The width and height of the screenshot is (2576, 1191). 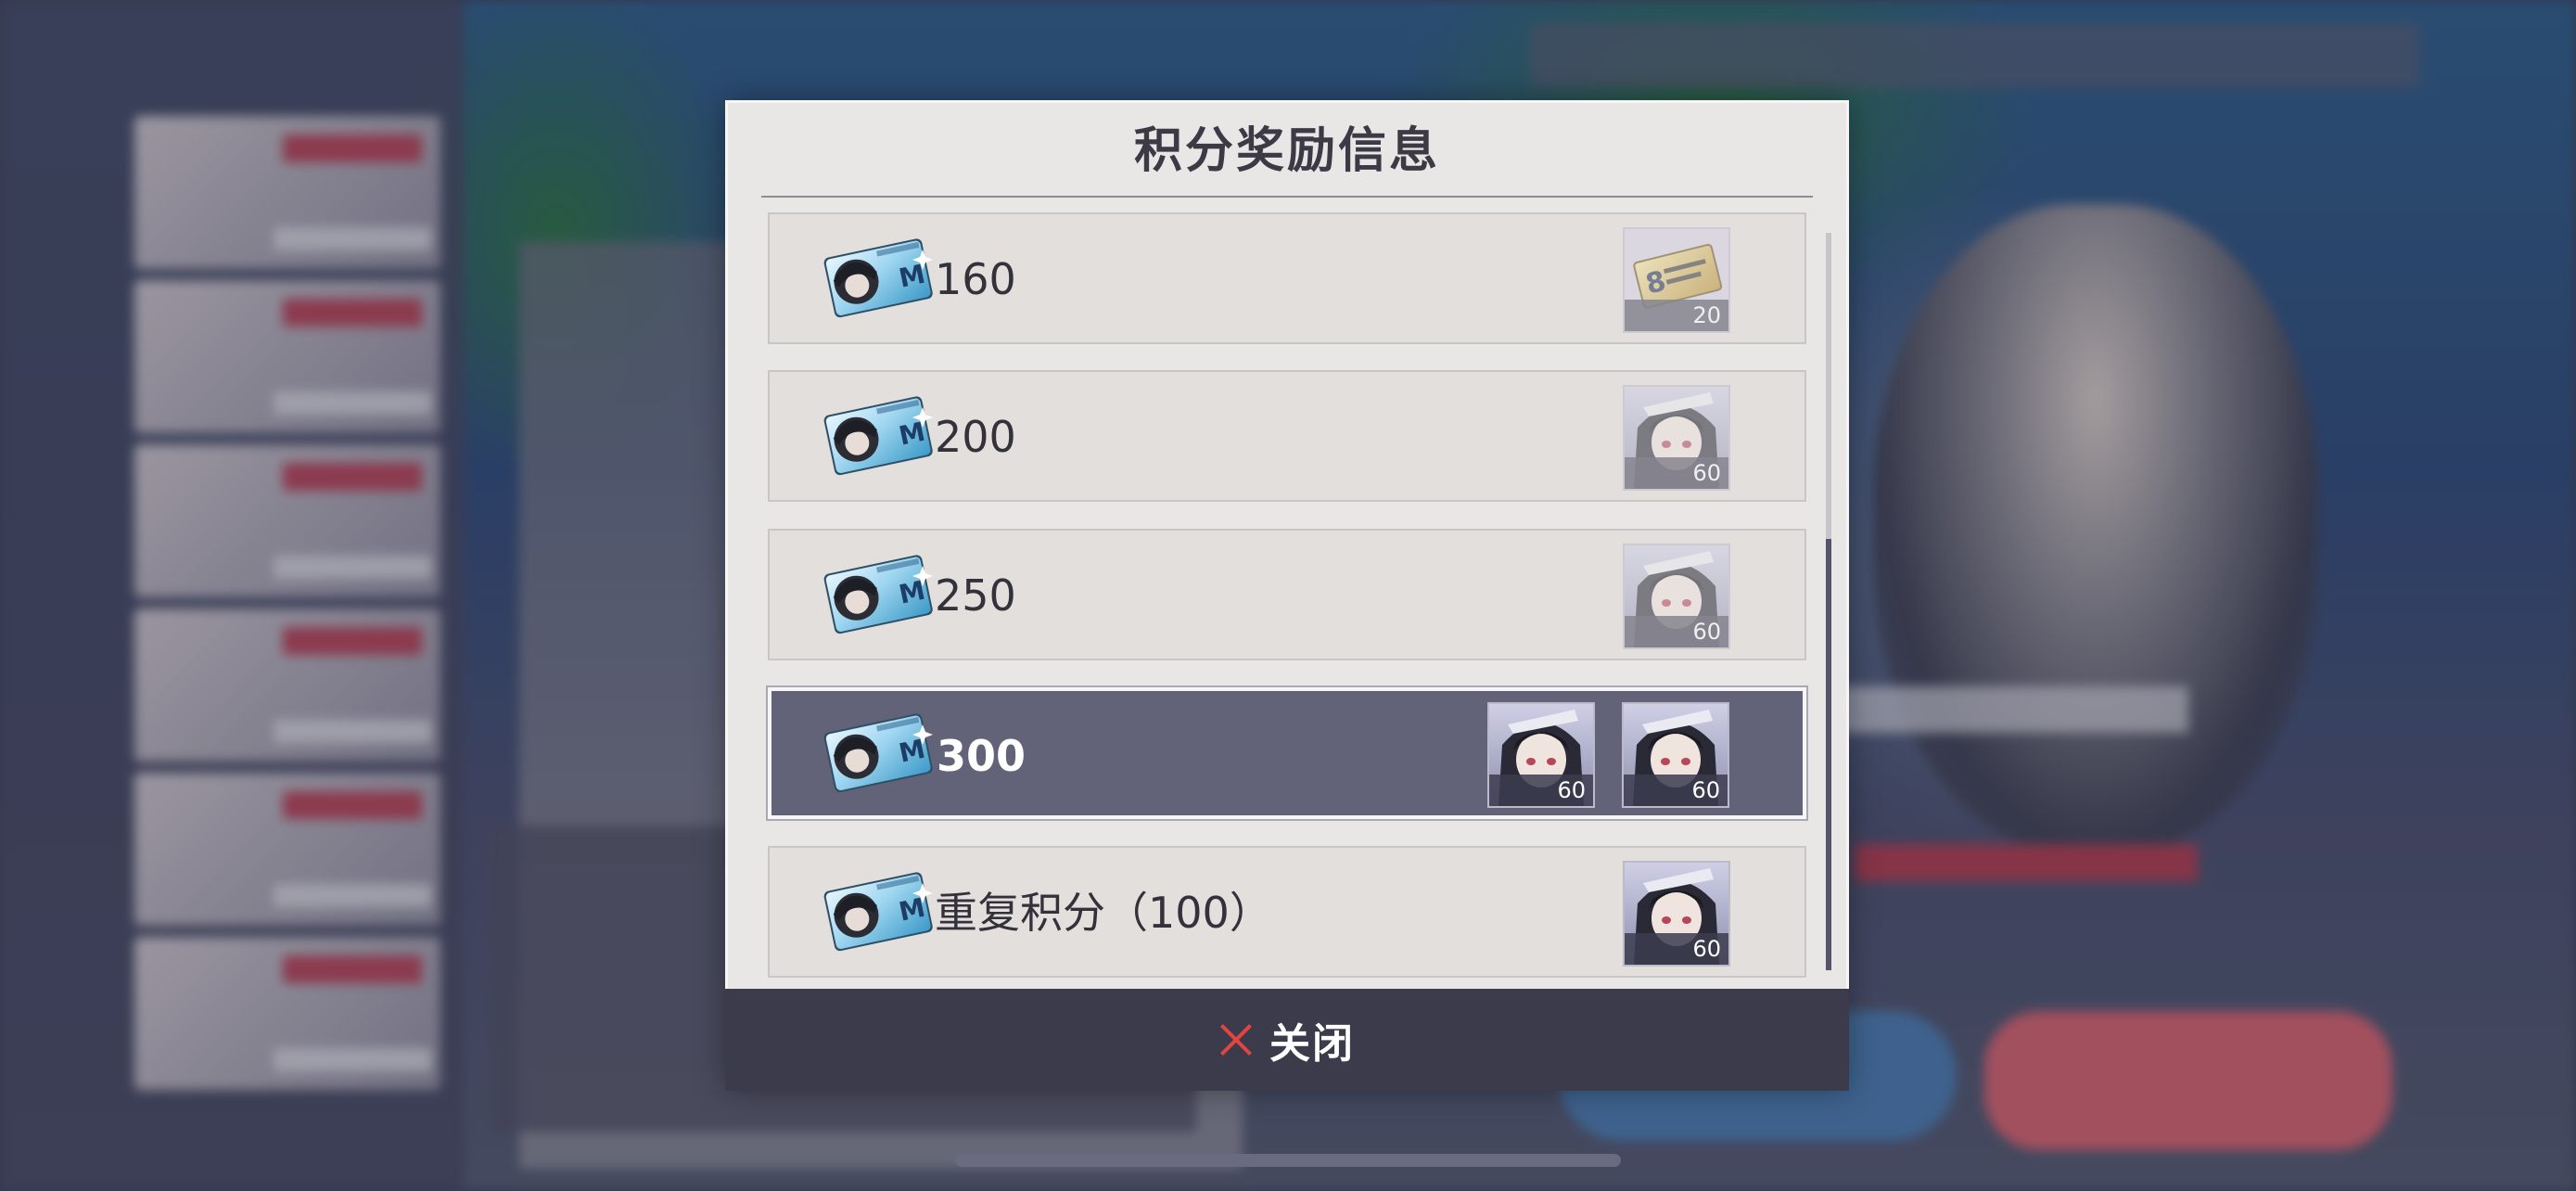 I want to click on close-icon, so click(x=1236, y=1040).